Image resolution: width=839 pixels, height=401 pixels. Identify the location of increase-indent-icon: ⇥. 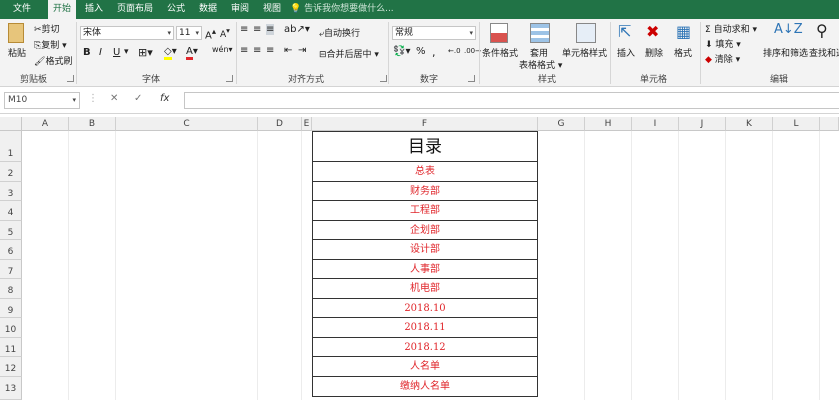
(302, 50).